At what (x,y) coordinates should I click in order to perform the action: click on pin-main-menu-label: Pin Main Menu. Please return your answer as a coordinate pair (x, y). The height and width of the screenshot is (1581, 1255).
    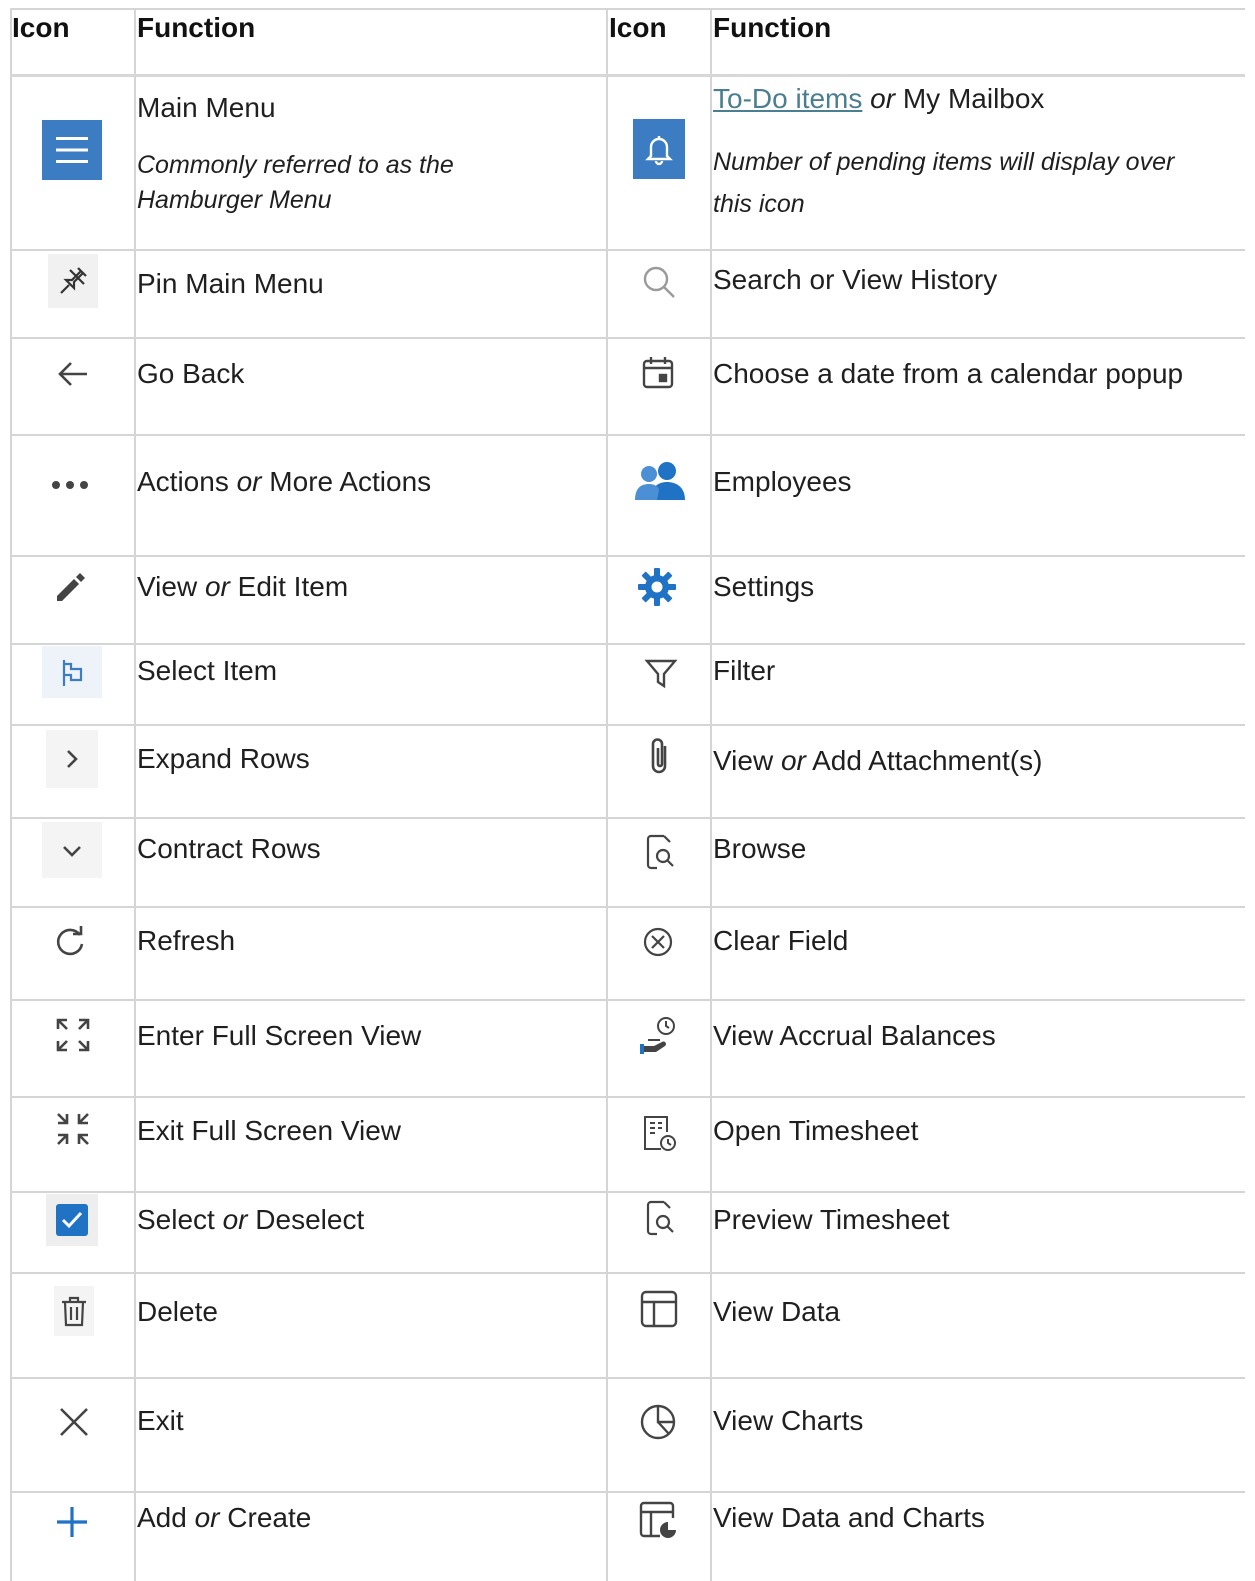
    Looking at the image, I should click on (230, 283).